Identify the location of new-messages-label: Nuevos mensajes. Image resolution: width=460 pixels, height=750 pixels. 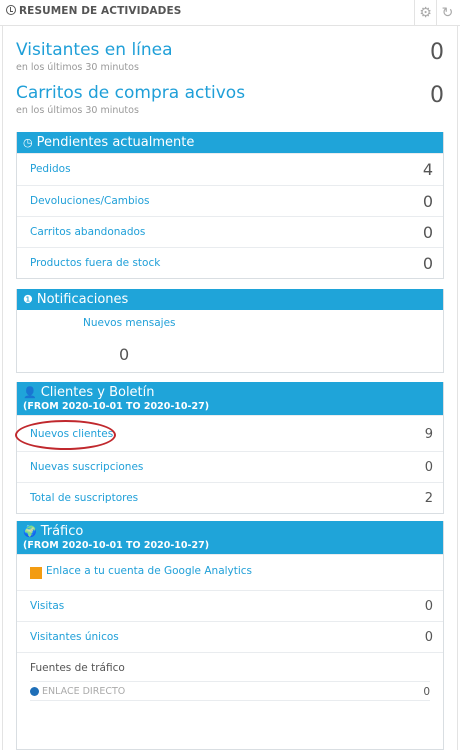
(129, 323).